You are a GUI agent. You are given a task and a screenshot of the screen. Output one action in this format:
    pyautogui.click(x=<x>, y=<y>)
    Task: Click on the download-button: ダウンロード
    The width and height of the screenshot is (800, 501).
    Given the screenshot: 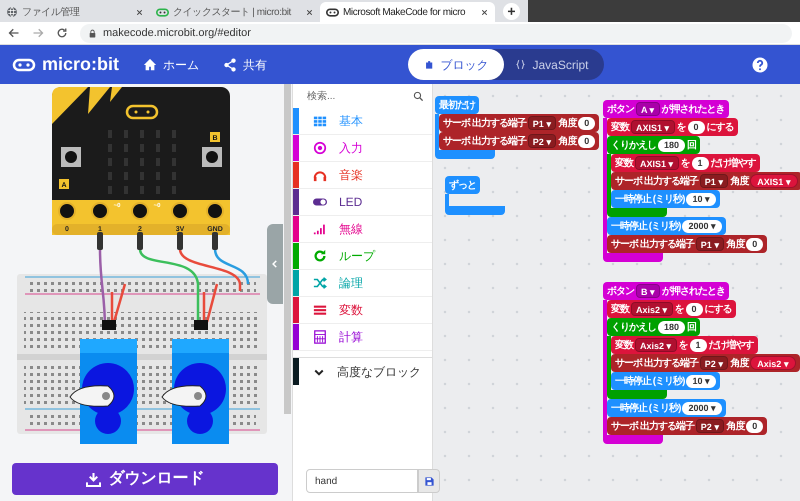 What is the action you would take?
    pyautogui.click(x=145, y=479)
    